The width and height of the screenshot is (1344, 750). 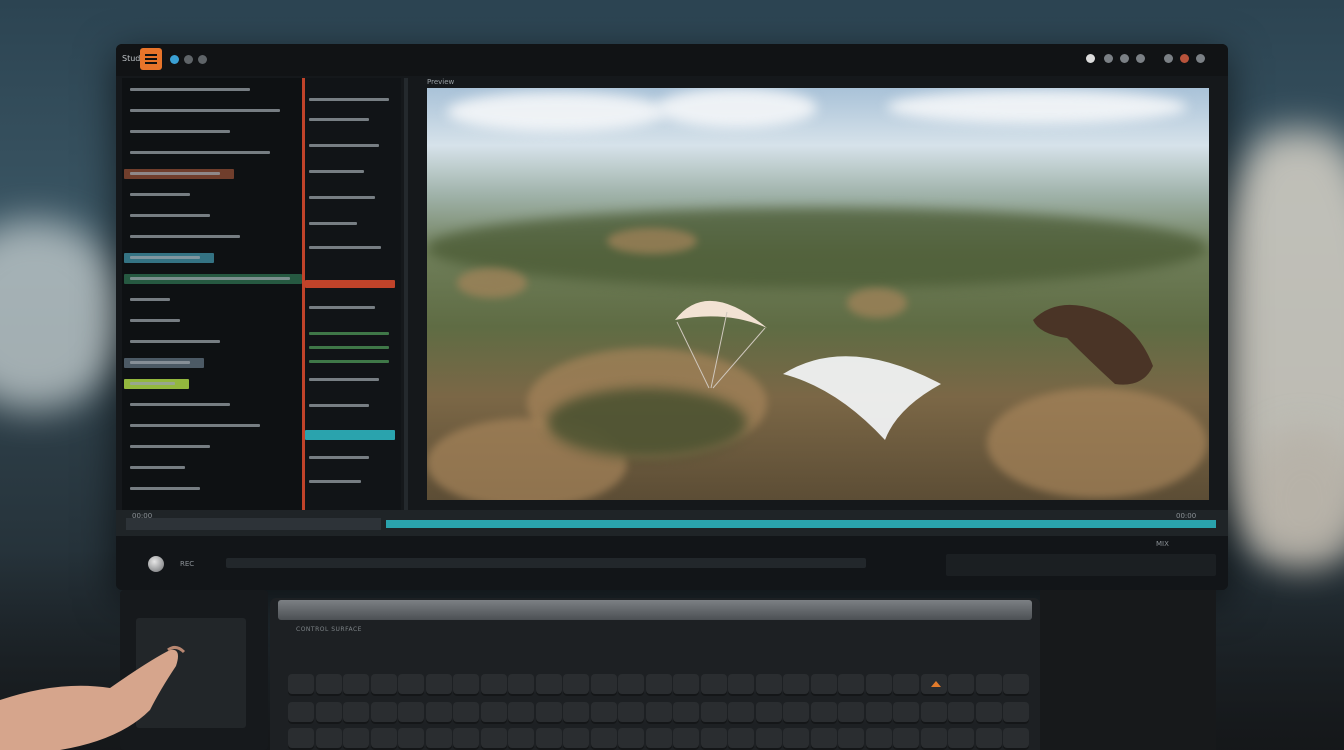 I want to click on settings-icon, so click(x=1108, y=58).